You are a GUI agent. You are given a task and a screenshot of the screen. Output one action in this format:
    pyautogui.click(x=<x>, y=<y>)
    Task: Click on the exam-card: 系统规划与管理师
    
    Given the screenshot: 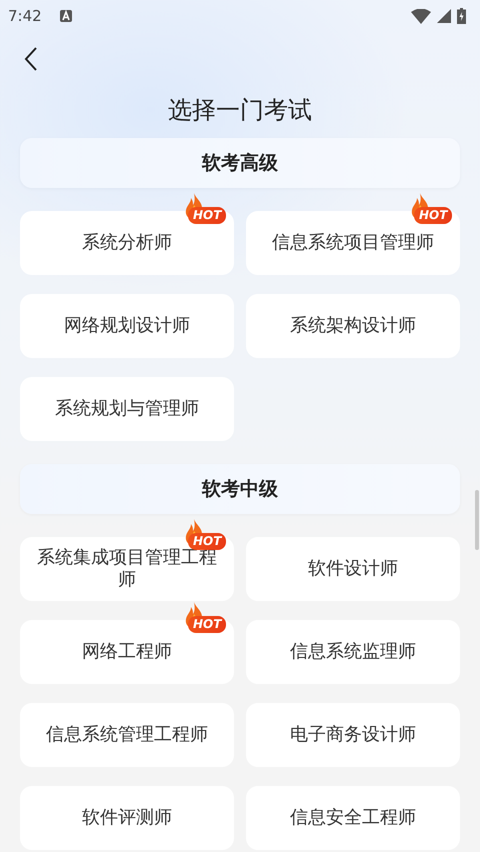 What is the action you would take?
    pyautogui.click(x=127, y=409)
    